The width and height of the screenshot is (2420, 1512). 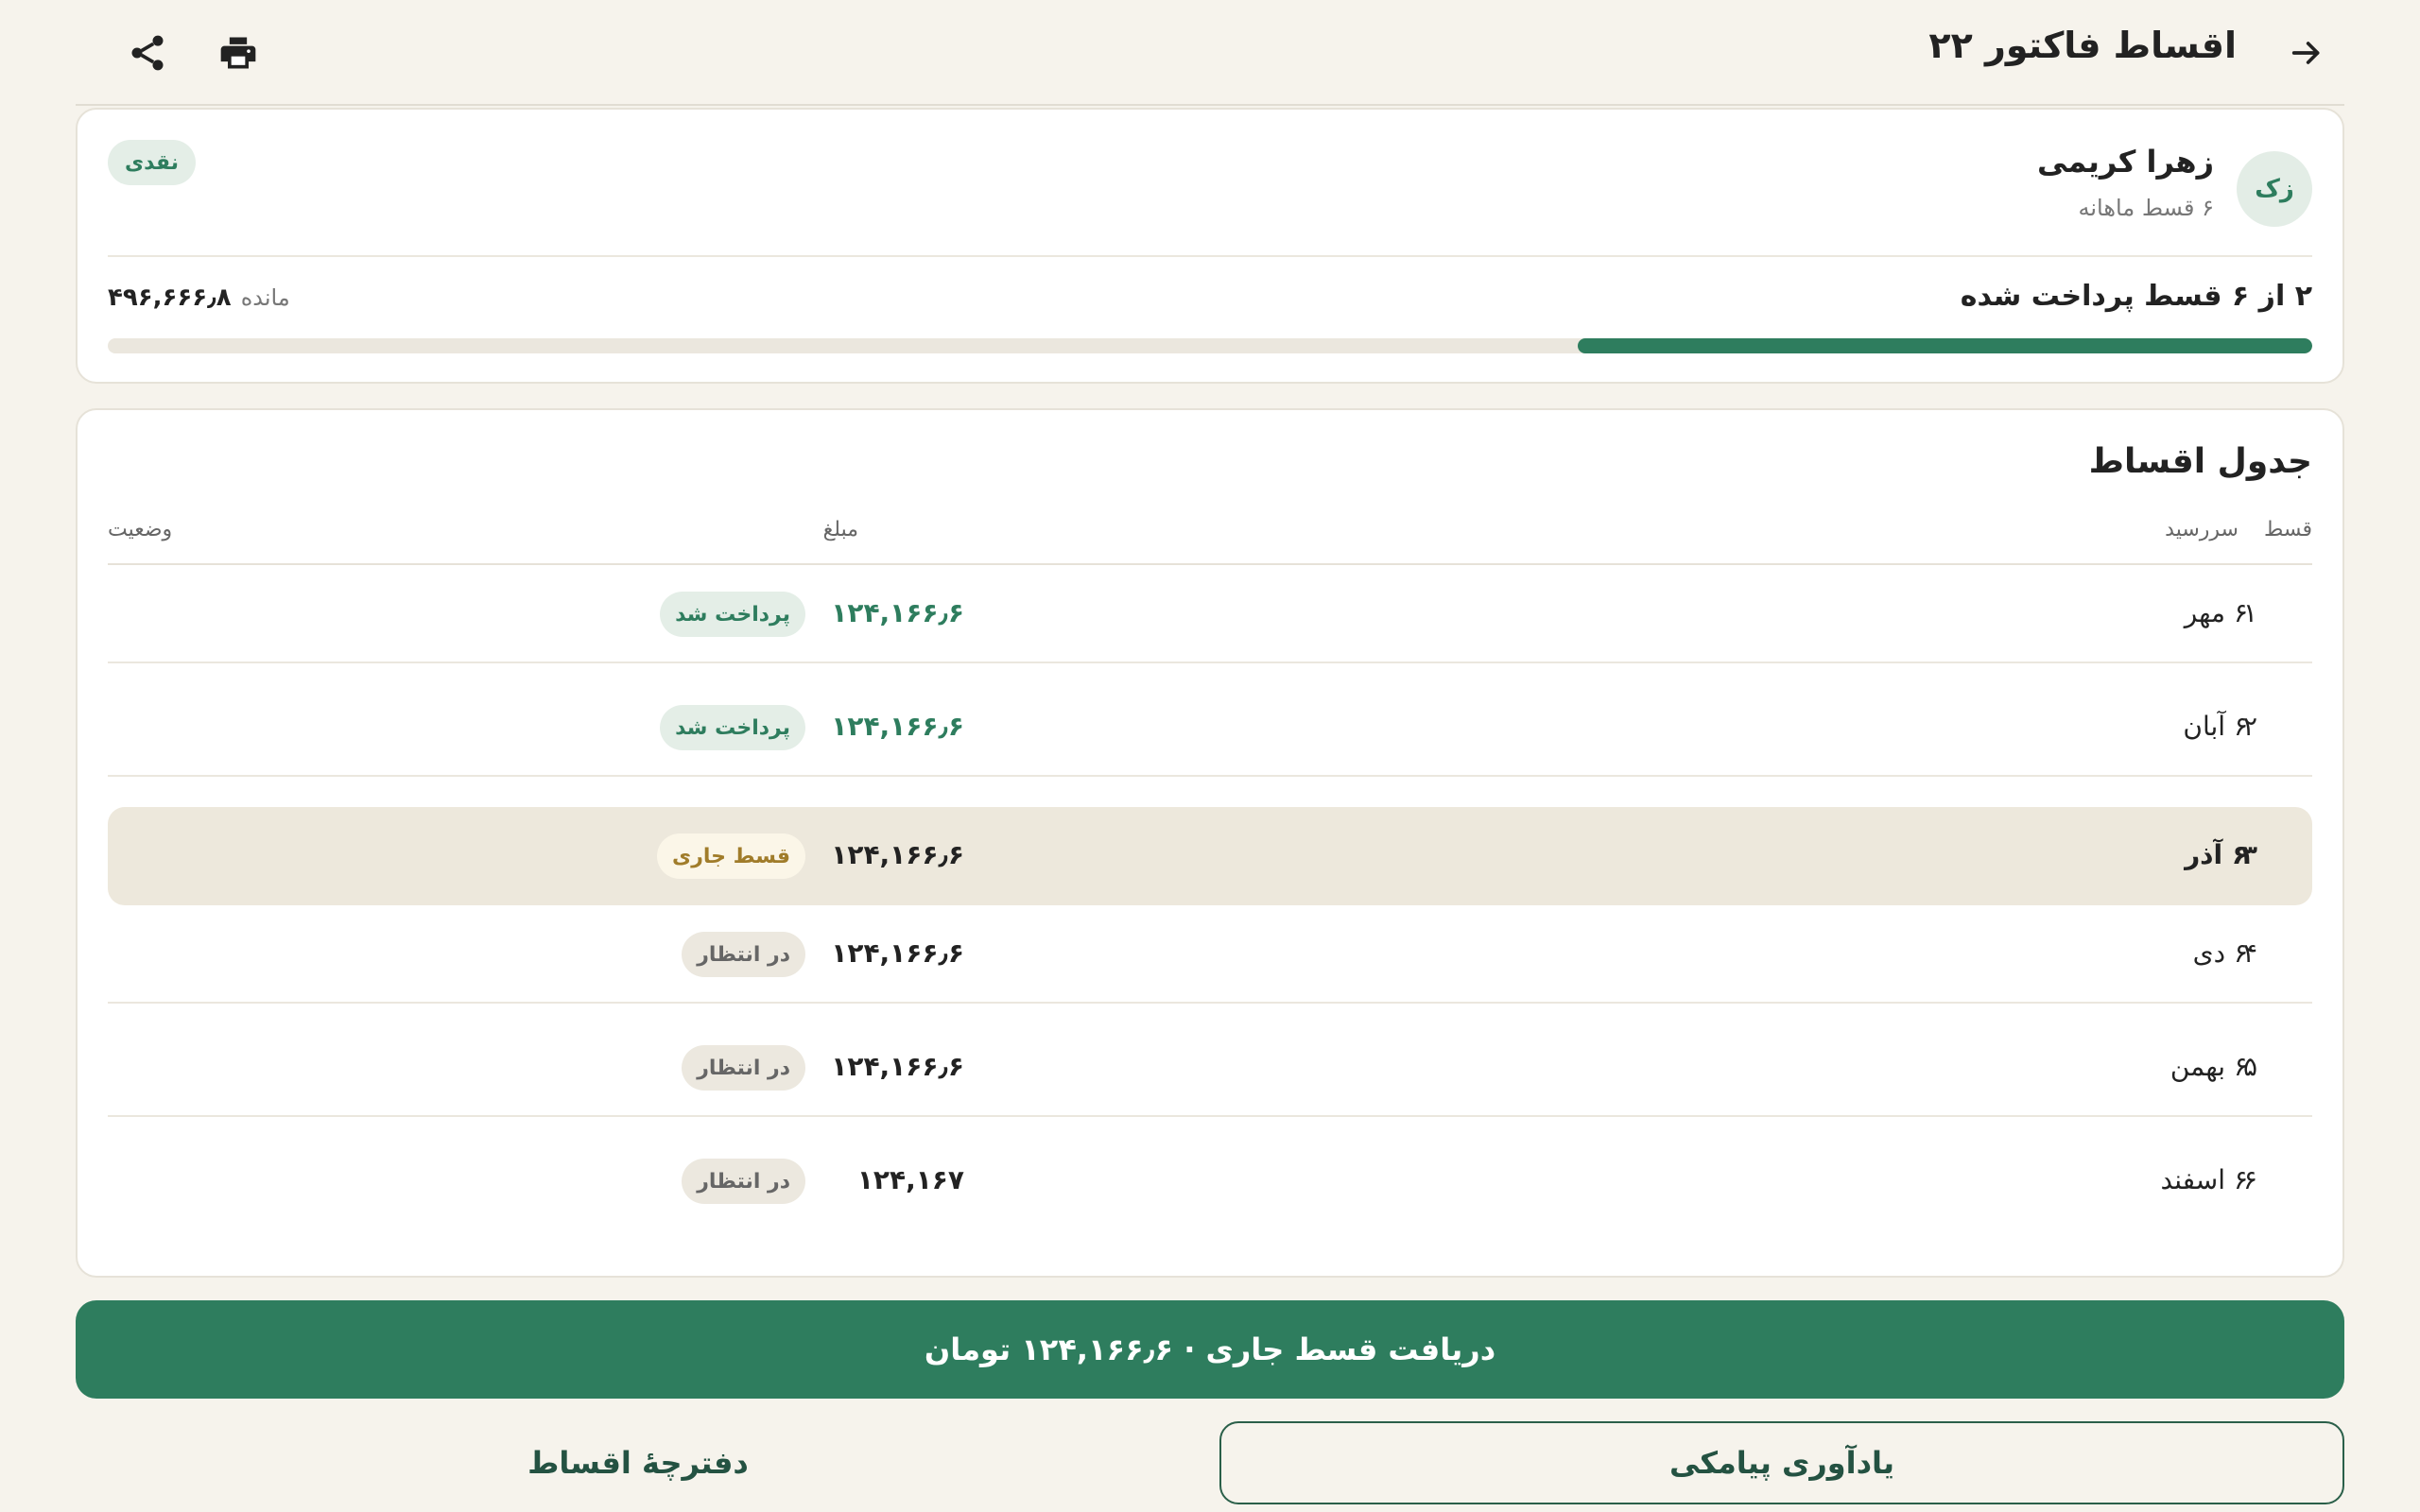 What do you see at coordinates (2201, 529) in the screenshot?
I see `column-header-due: سررسید` at bounding box center [2201, 529].